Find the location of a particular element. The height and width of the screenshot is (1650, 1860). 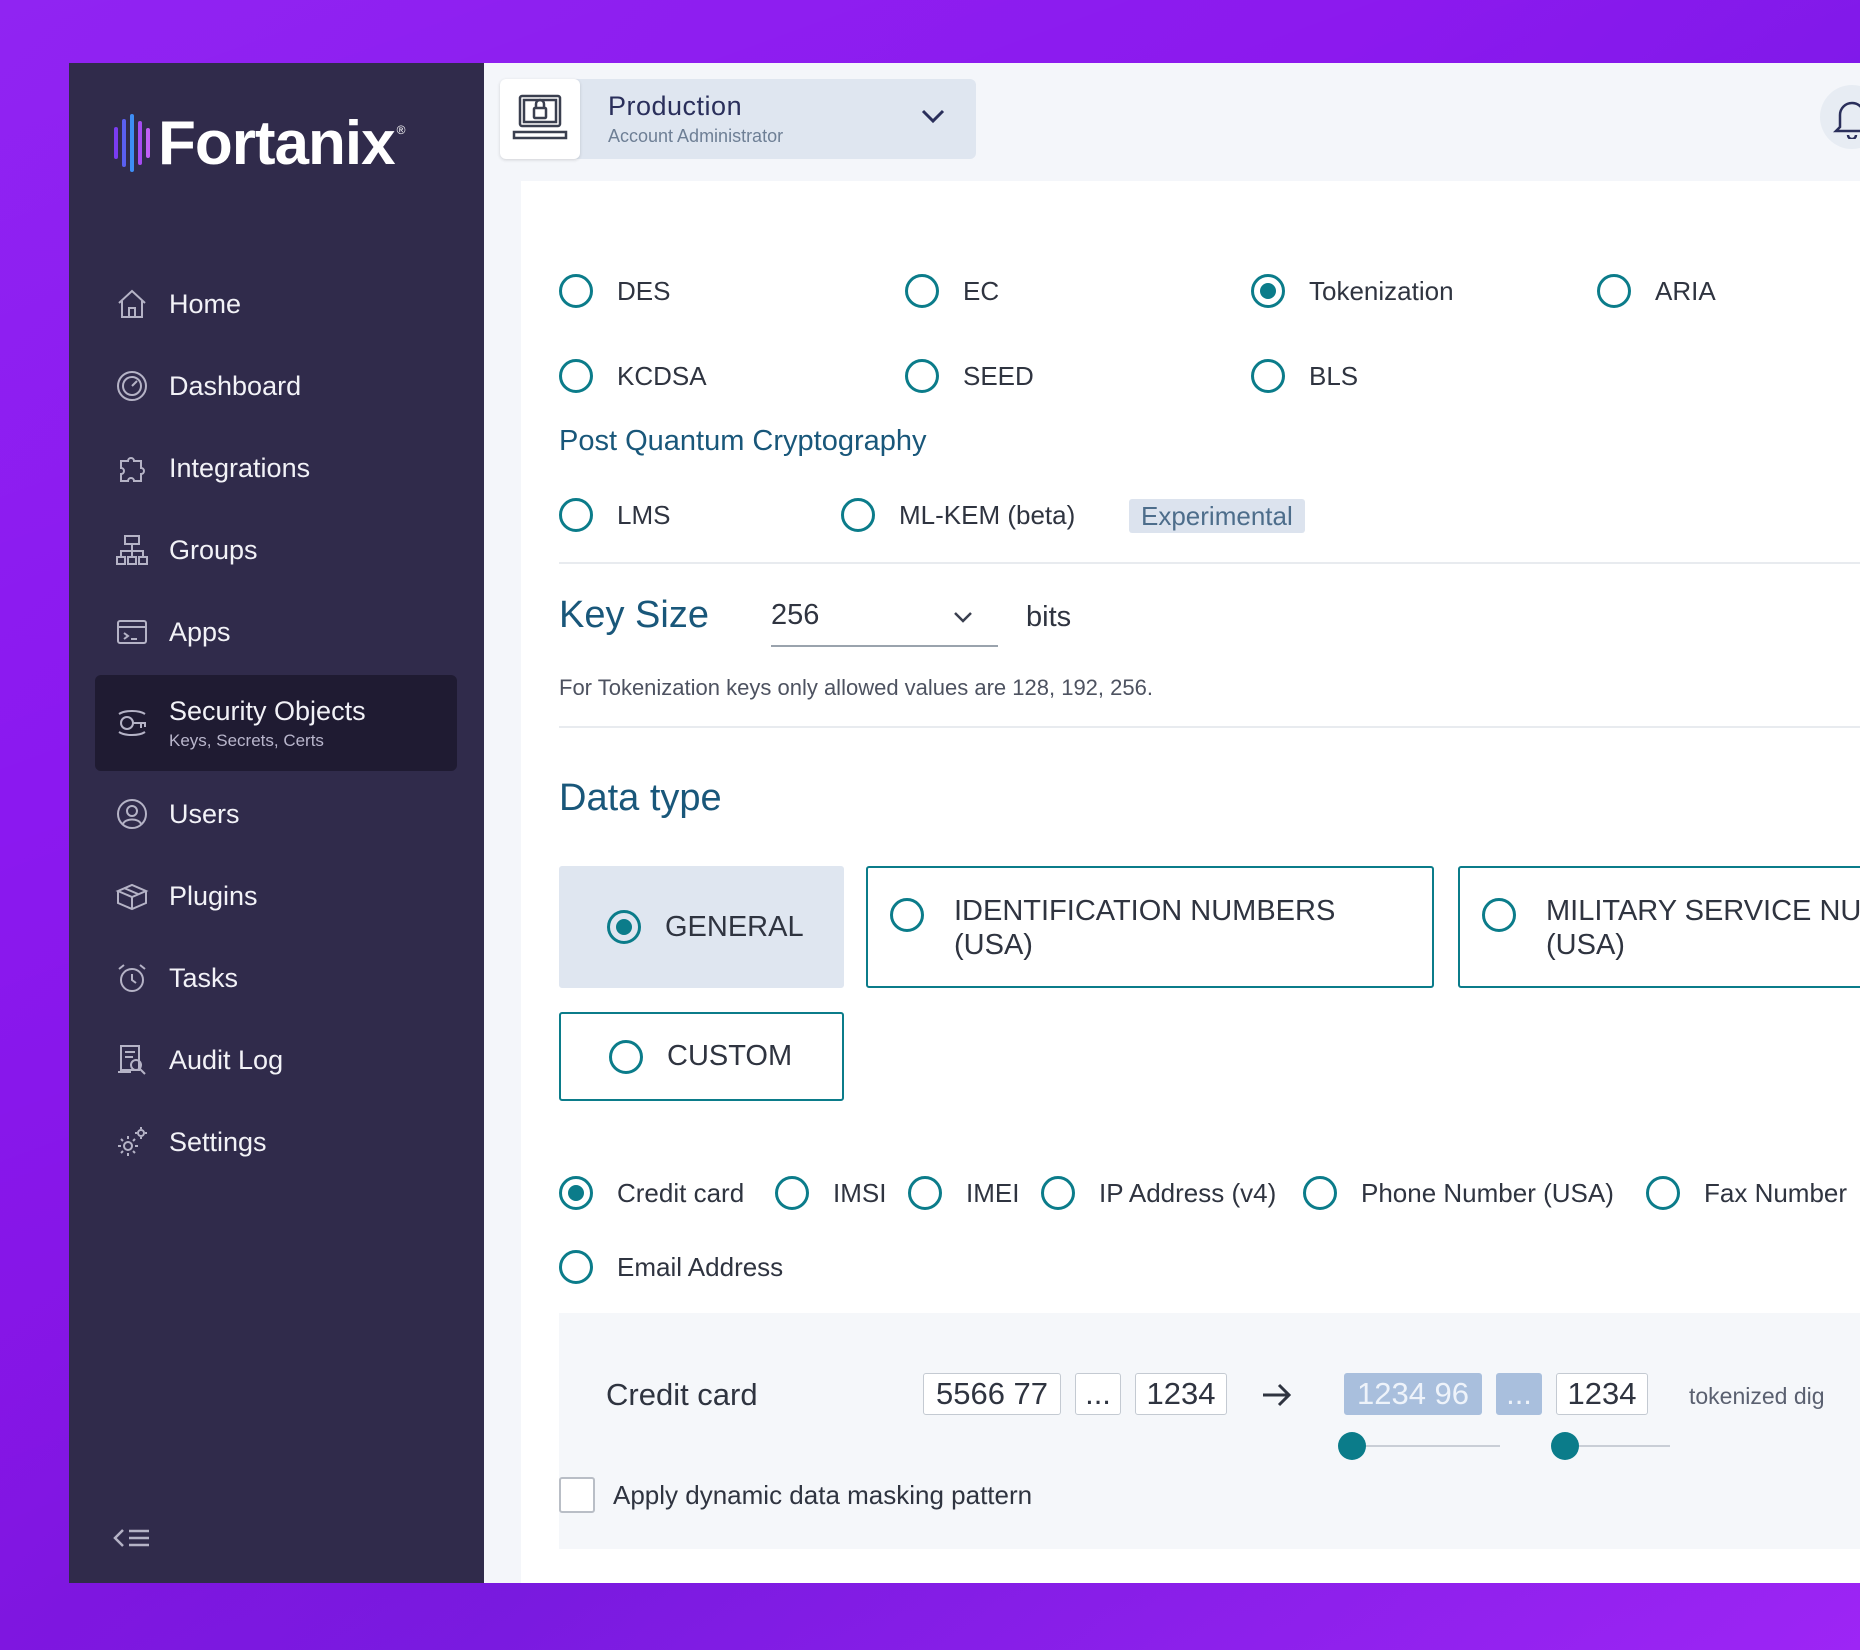

radio-aria: ARIA is located at coordinates (1656, 291).